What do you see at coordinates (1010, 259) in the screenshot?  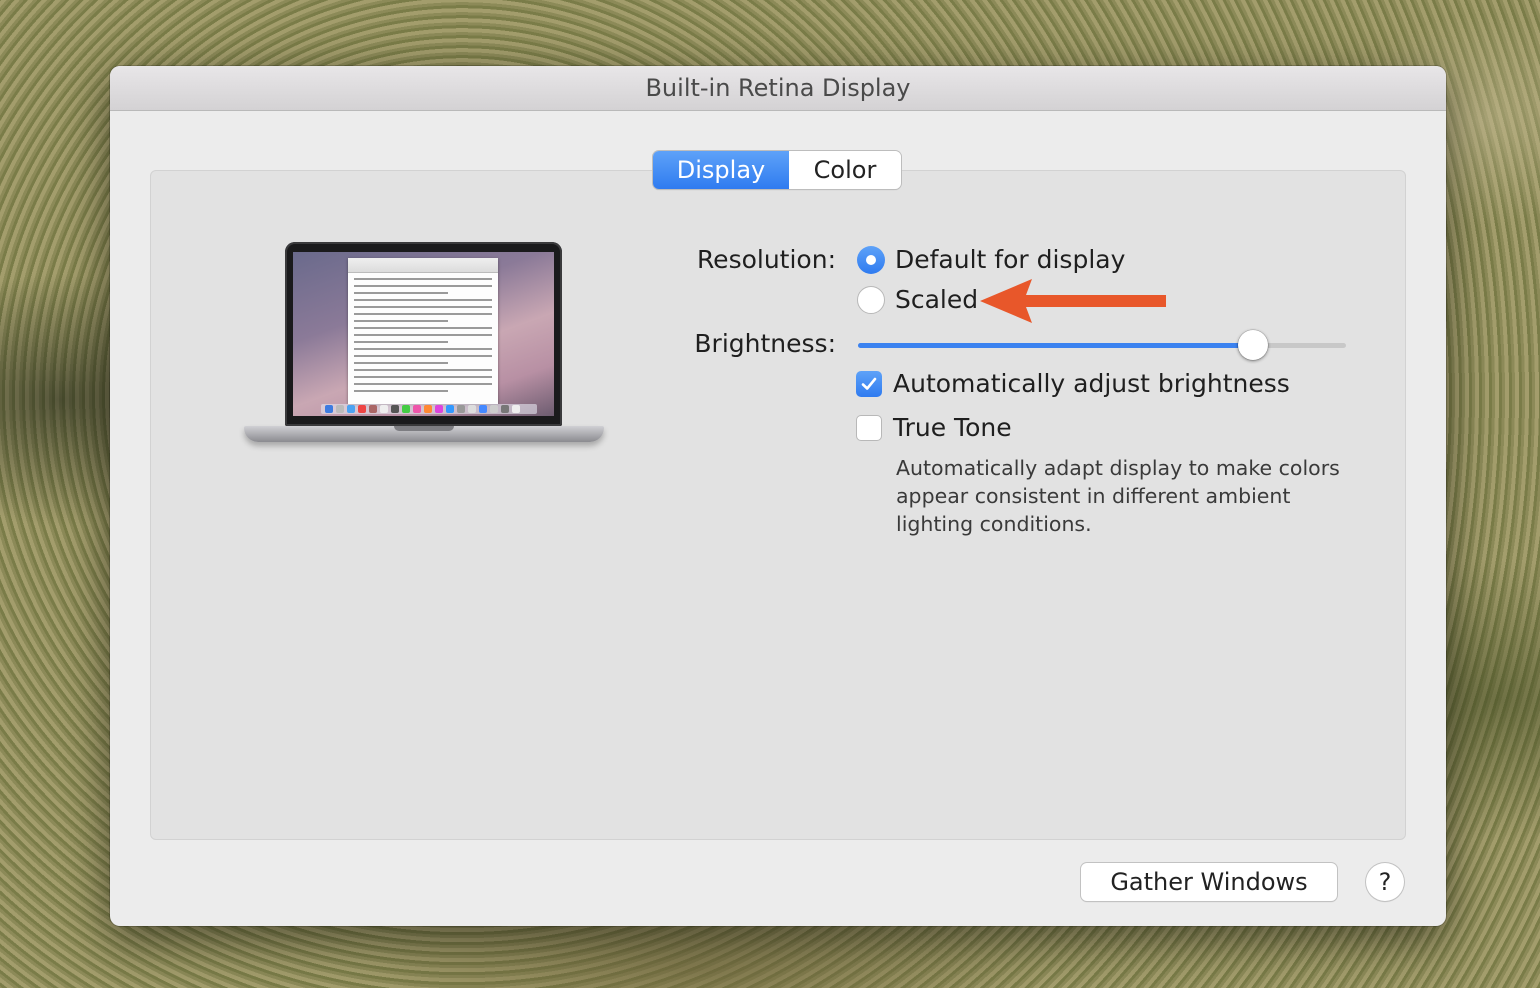 I see `radio-default-for-display-label: Default for display` at bounding box center [1010, 259].